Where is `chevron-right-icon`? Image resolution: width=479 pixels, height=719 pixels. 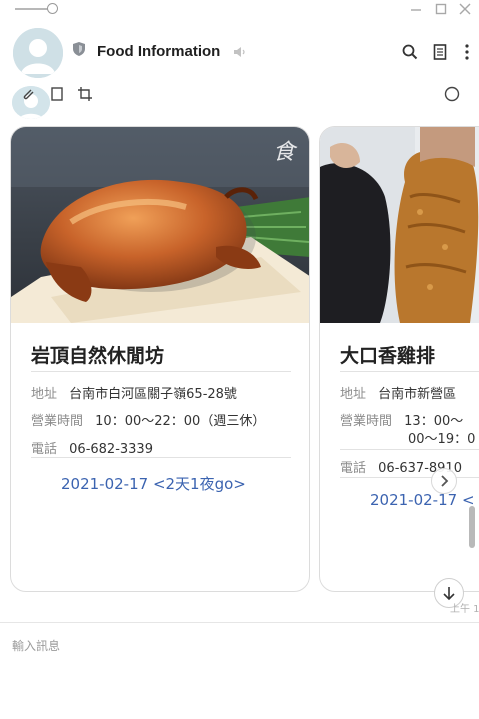 chevron-right-icon is located at coordinates (444, 481).